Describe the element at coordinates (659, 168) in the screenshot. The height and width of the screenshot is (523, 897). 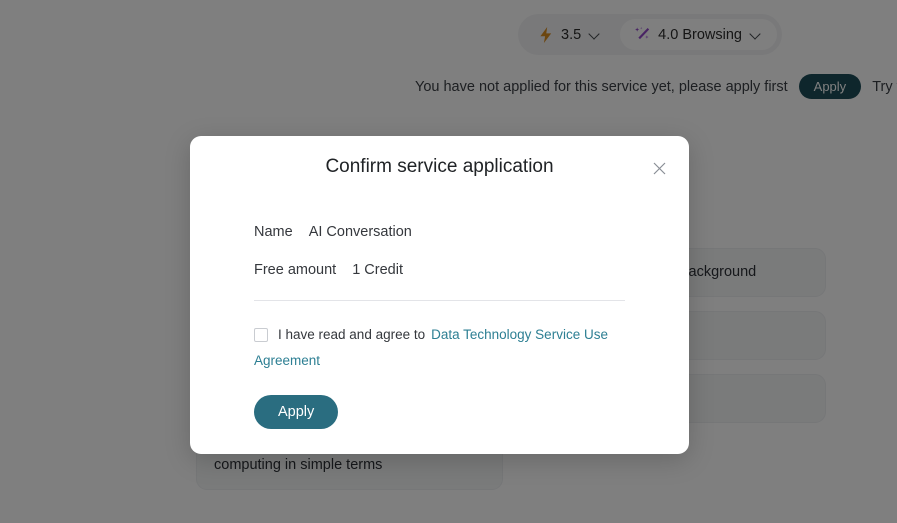
I see `close-icon` at that location.